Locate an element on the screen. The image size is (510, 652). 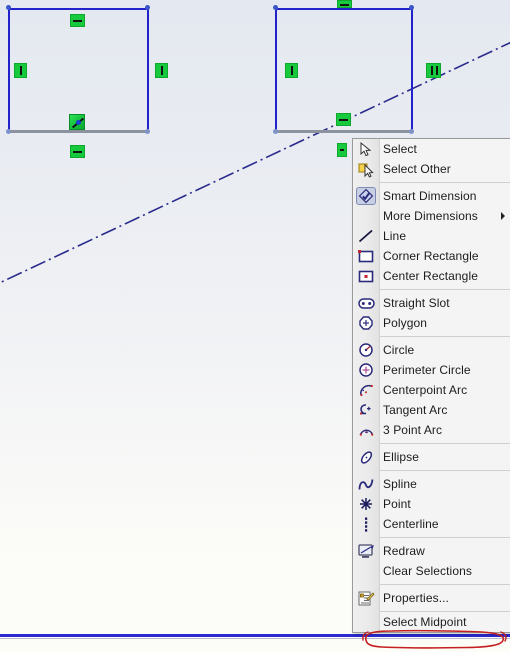
menu-item-center-rectangle: Center Rectangle is located at coordinates (431, 276).